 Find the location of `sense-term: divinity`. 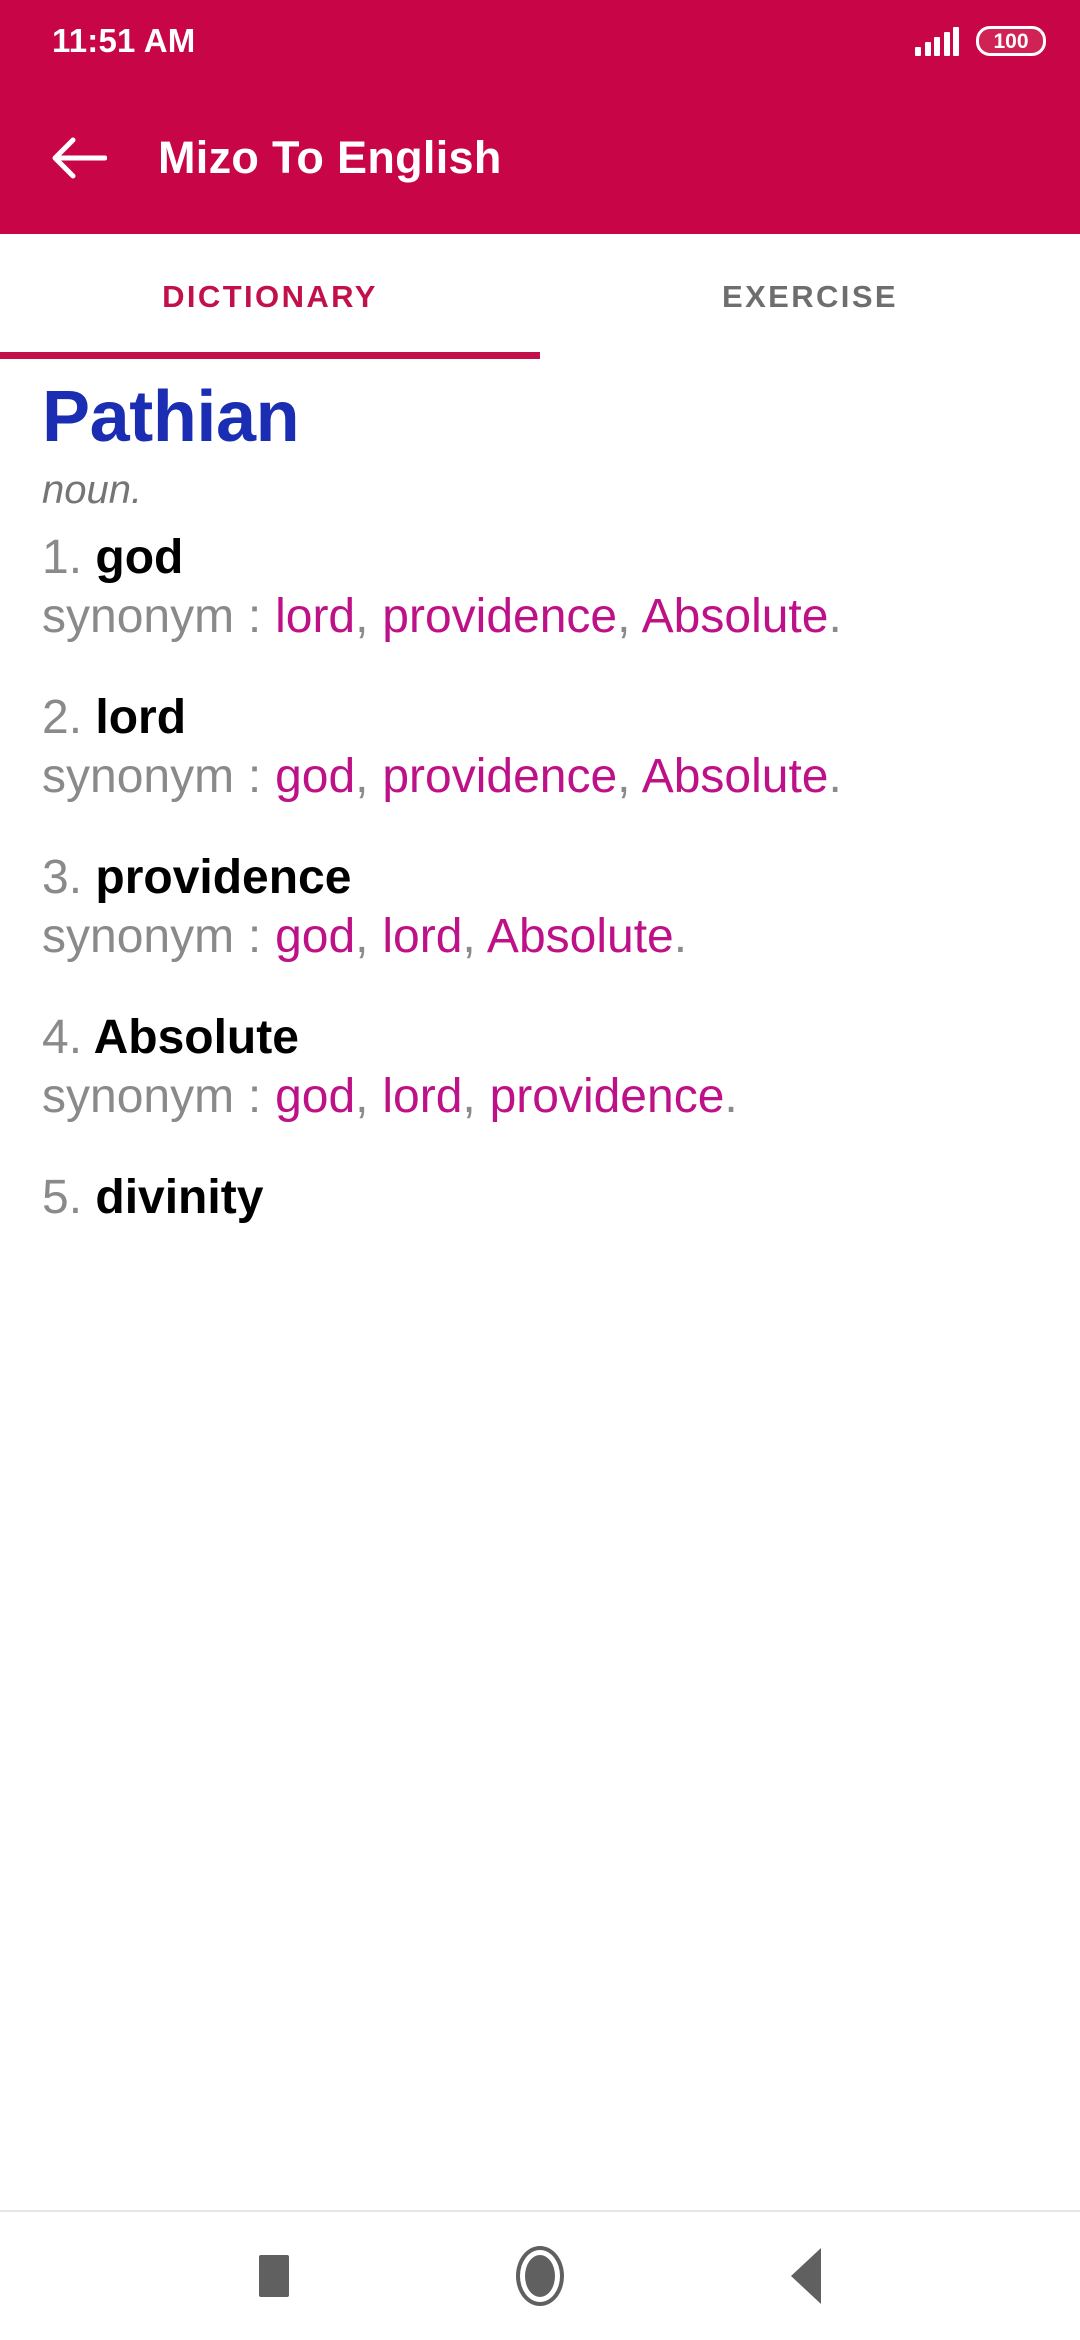

sense-term: divinity is located at coordinates (173, 1198).